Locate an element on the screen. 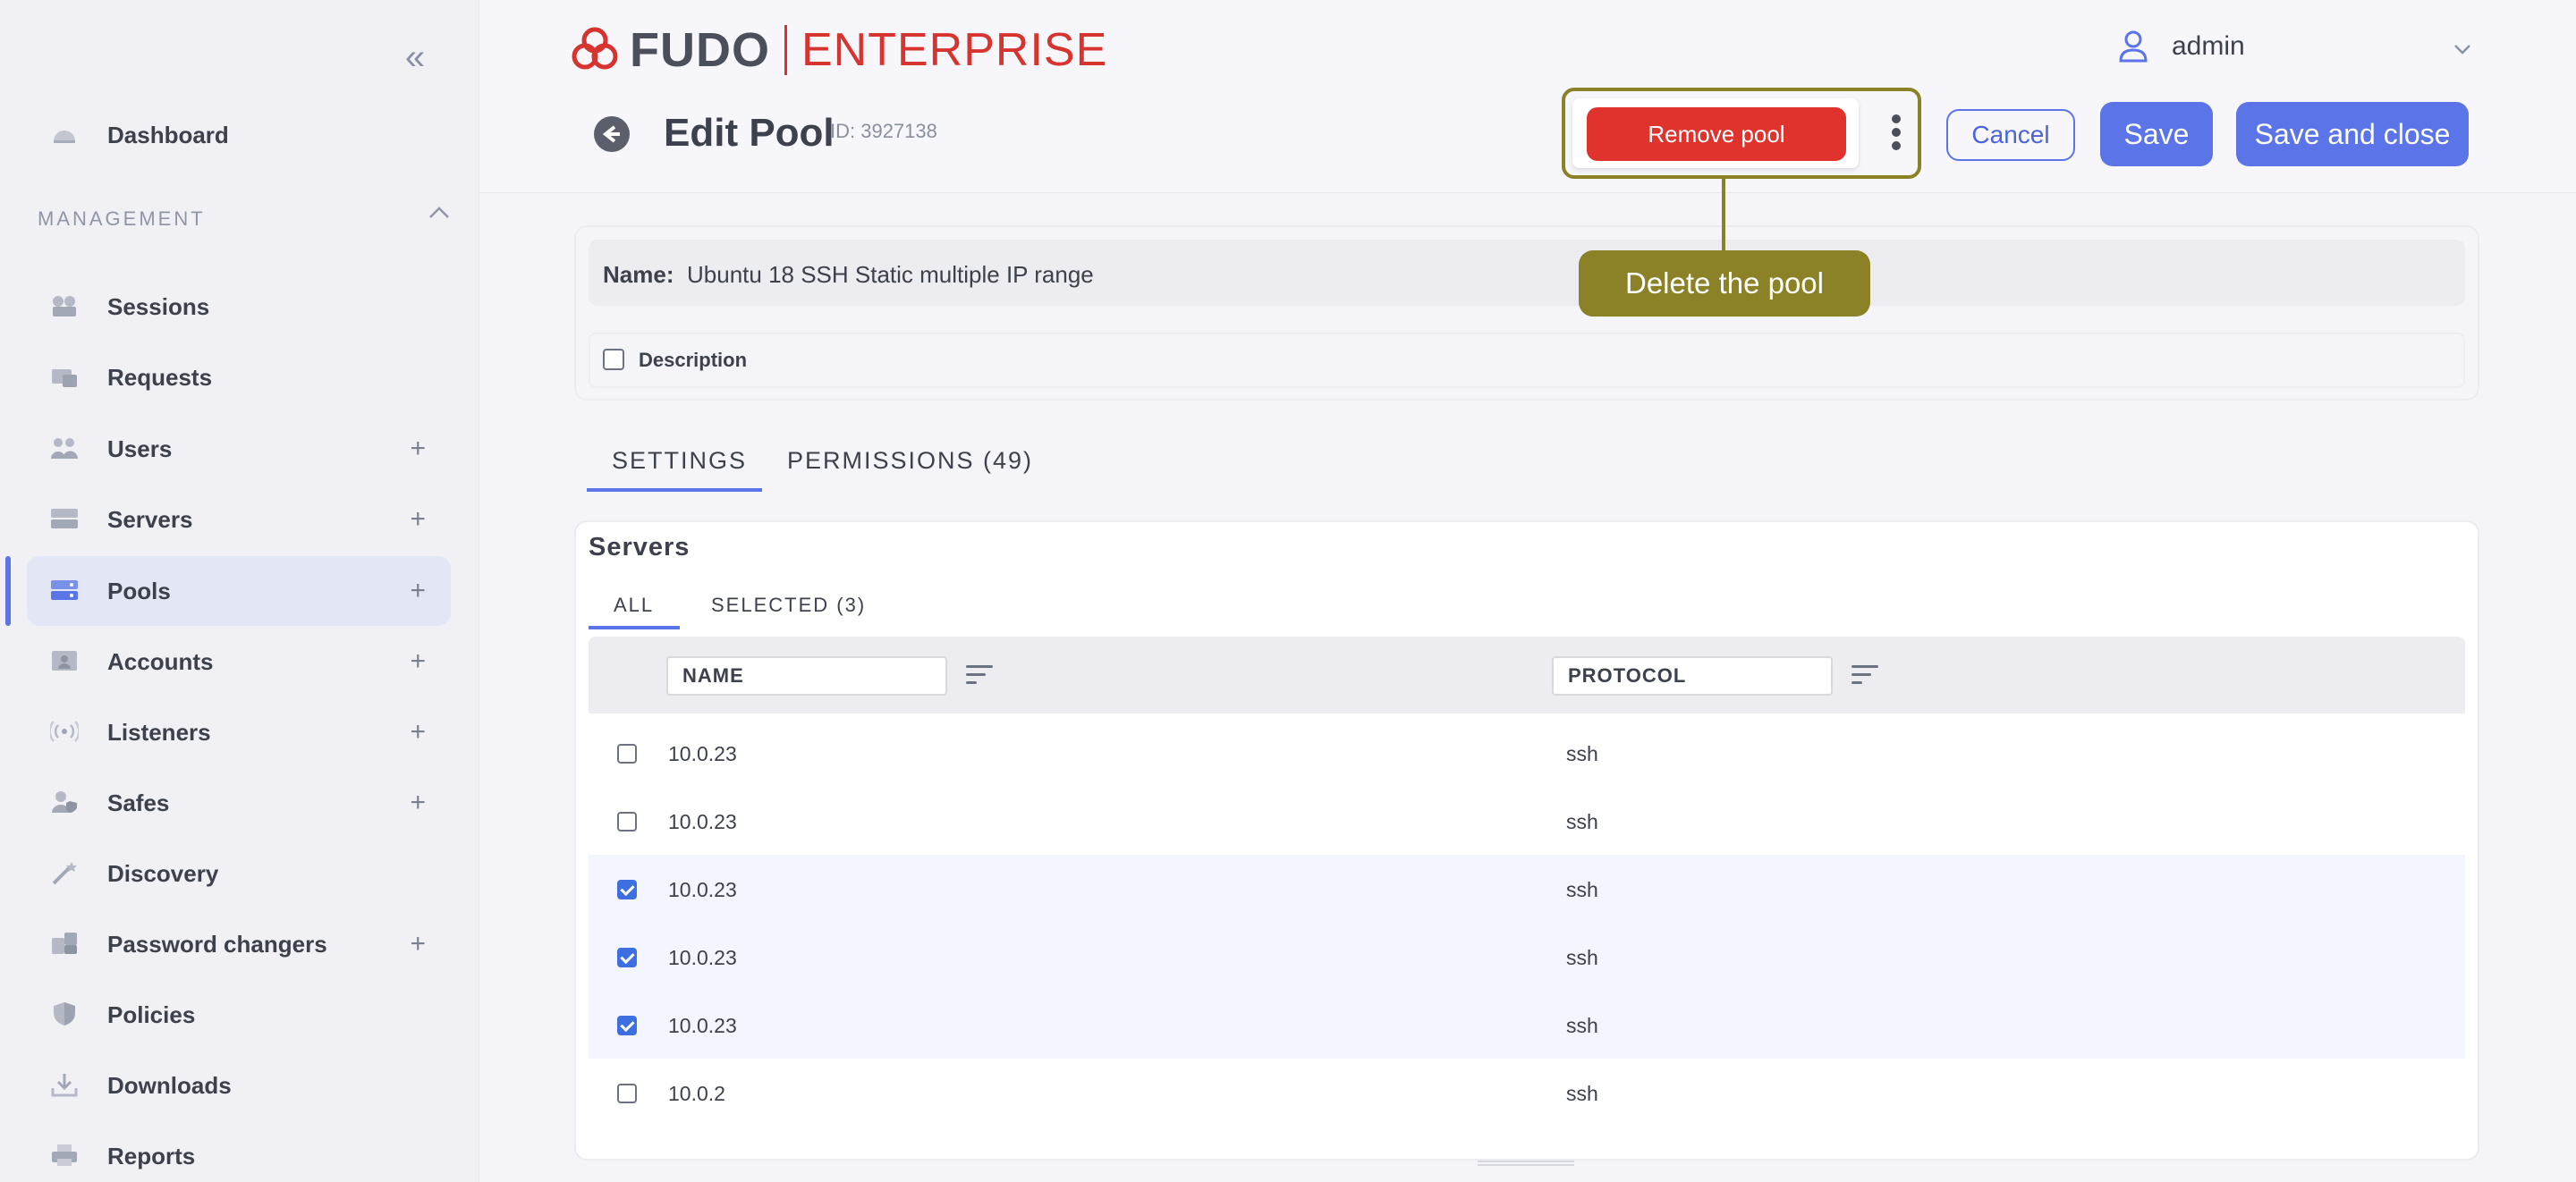 This screenshot has width=2576, height=1182. page-title: Edit Pool is located at coordinates (749, 133).